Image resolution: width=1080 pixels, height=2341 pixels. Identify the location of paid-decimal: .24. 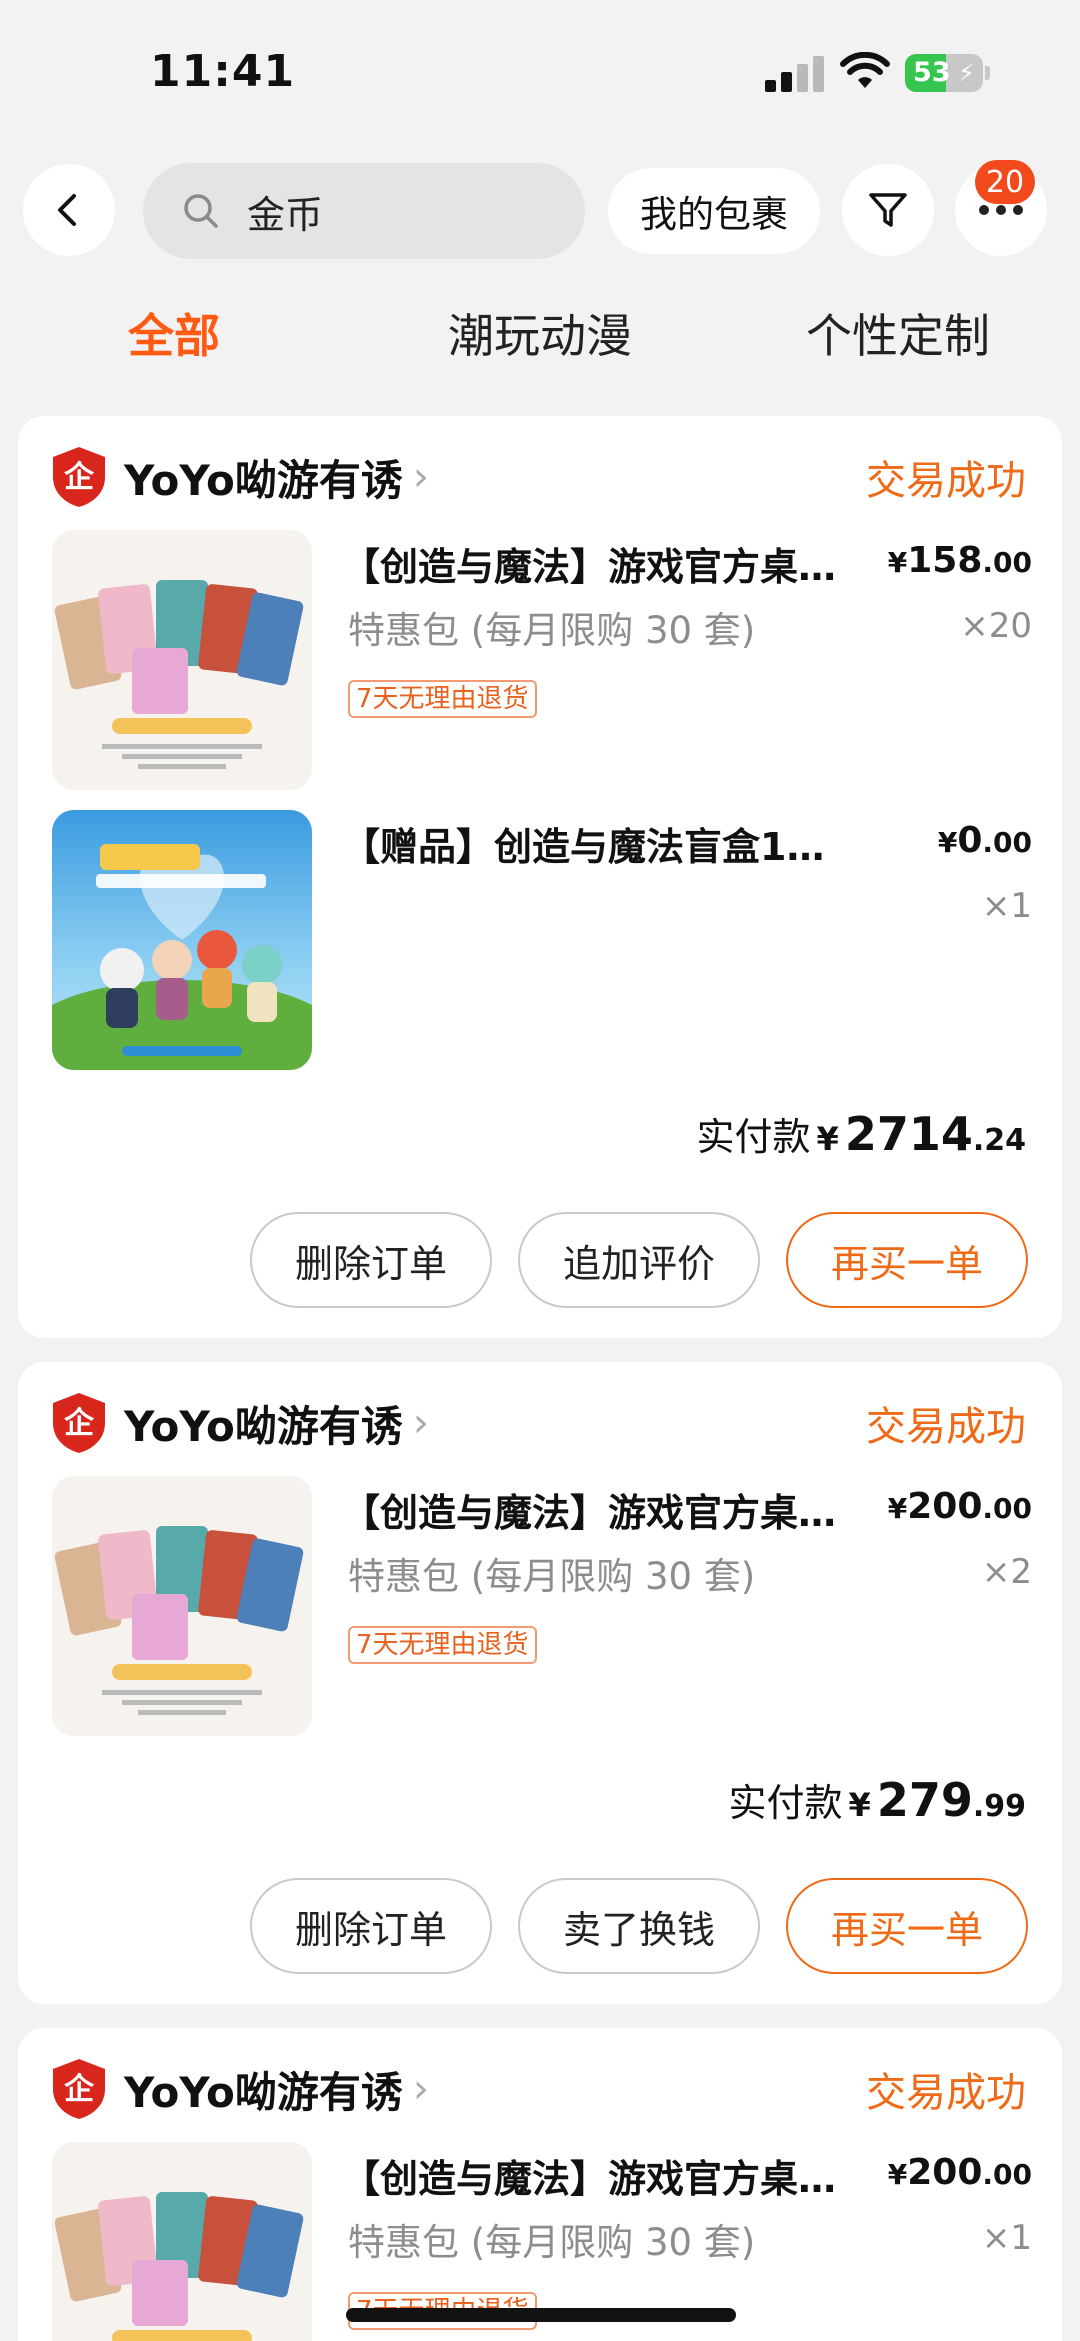
(999, 1140).